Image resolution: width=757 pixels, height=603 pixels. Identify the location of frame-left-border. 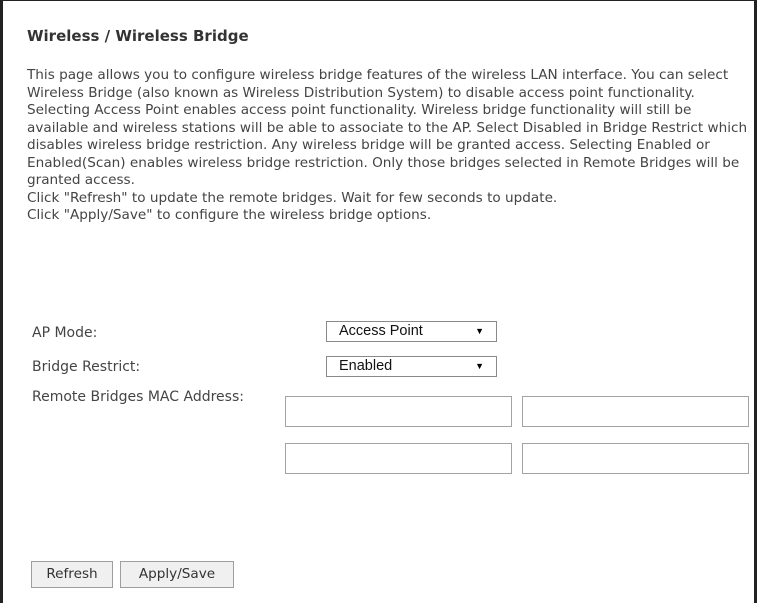
(1, 301).